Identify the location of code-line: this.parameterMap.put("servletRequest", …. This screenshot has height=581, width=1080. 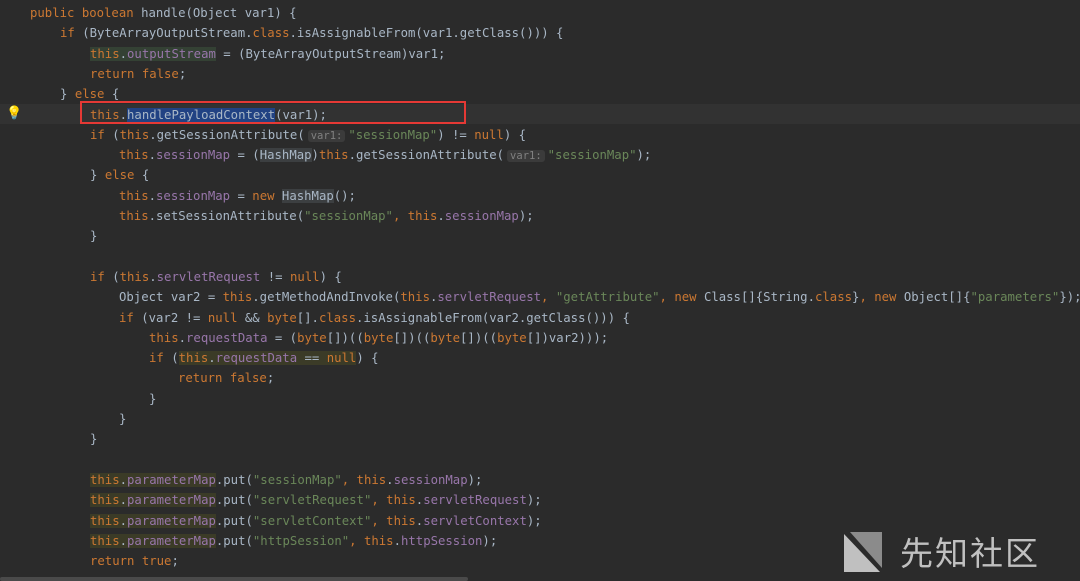
(316, 500).